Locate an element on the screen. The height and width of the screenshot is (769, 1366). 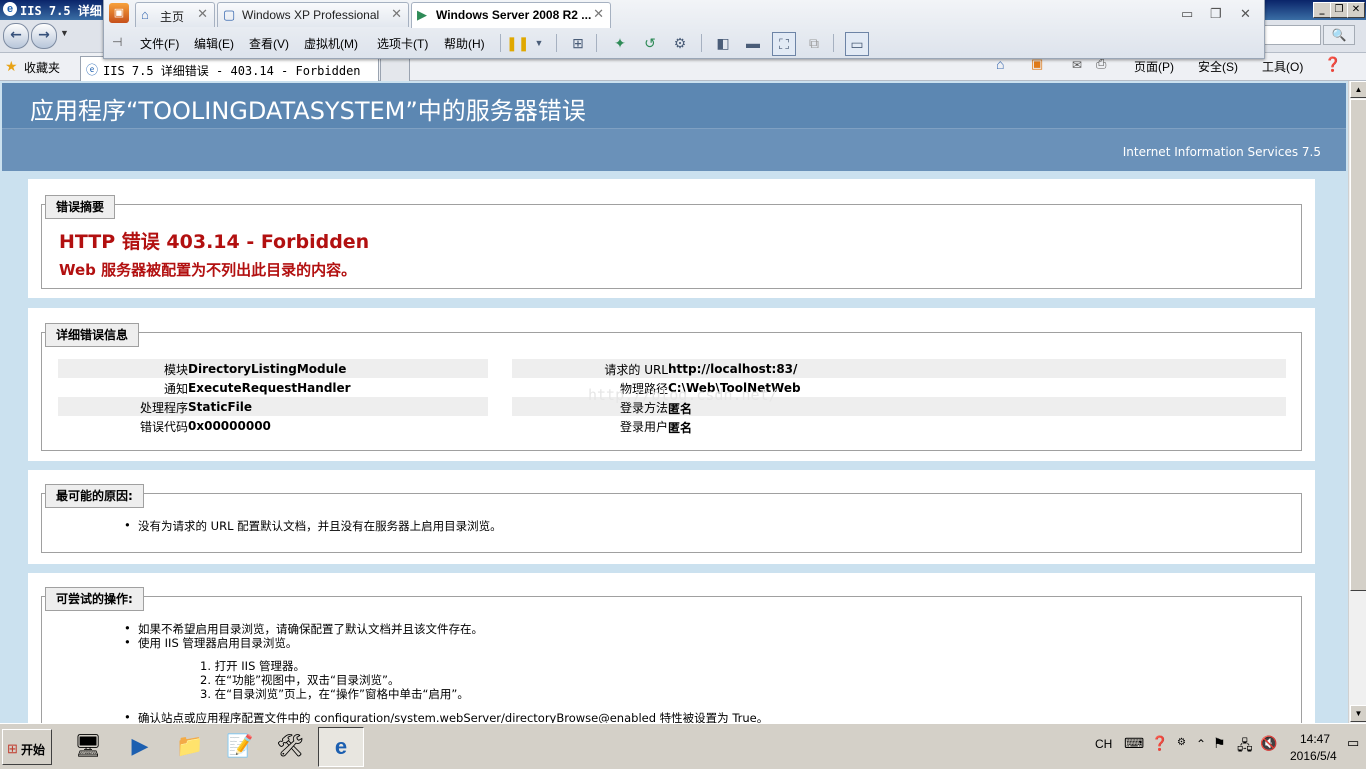
restore-icon: ❐ is located at coordinates (1339, 10).